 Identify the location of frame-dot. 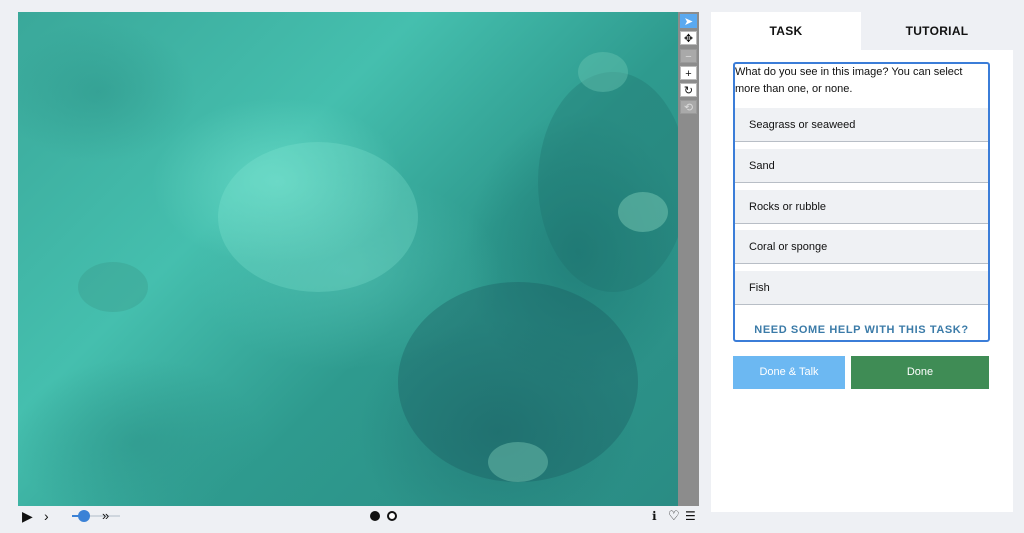
(392, 516).